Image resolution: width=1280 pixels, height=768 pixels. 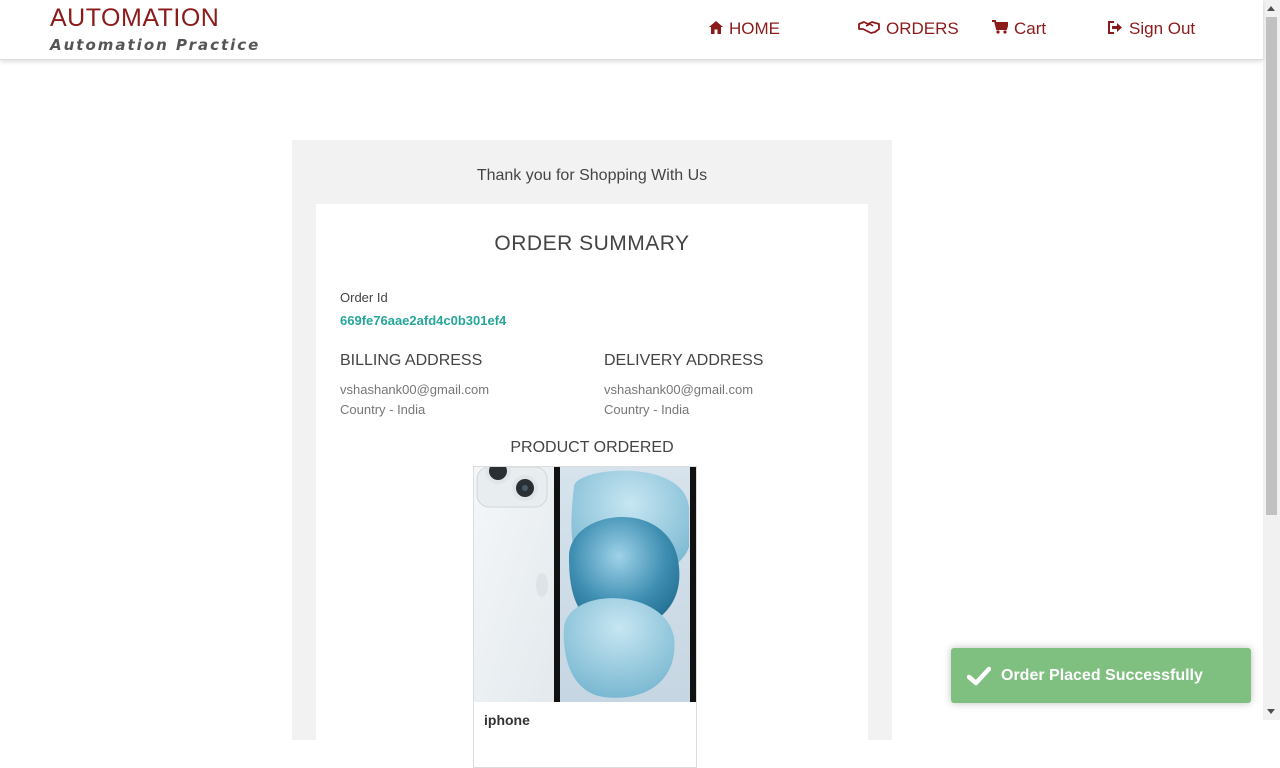 I want to click on scroll-down-arrow-icon, so click(x=1271, y=711).